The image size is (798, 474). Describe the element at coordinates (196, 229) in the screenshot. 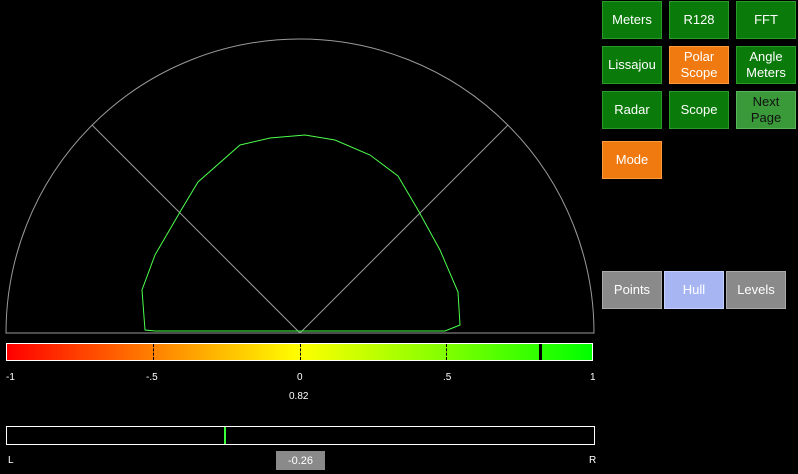

I see `scope-guide-left` at that location.